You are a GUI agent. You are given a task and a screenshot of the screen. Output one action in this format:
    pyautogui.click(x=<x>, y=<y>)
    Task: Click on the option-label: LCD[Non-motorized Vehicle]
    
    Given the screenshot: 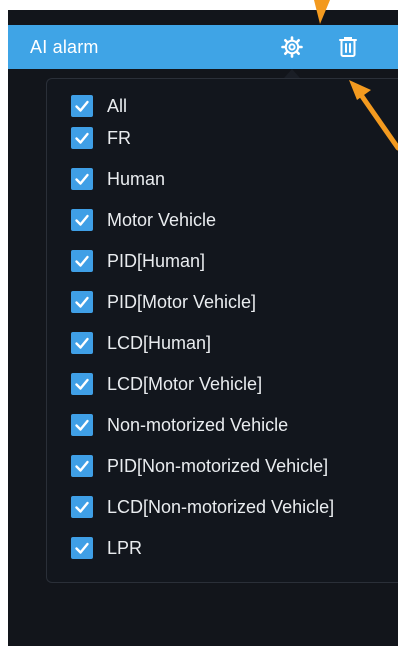 What is the action you would take?
    pyautogui.click(x=221, y=506)
    